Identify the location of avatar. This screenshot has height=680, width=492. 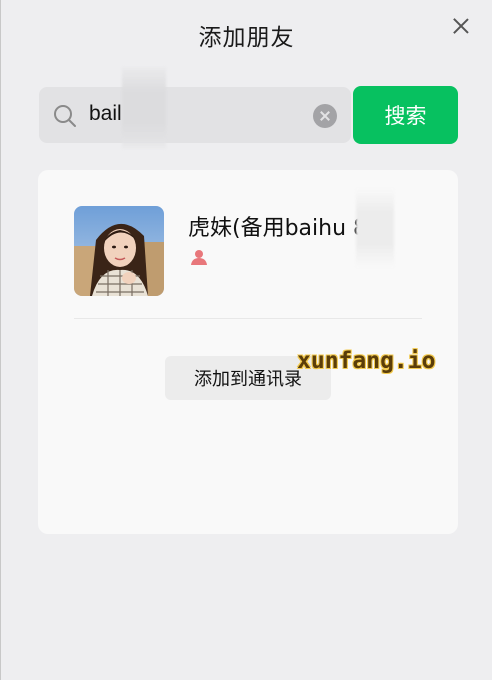
(119, 251).